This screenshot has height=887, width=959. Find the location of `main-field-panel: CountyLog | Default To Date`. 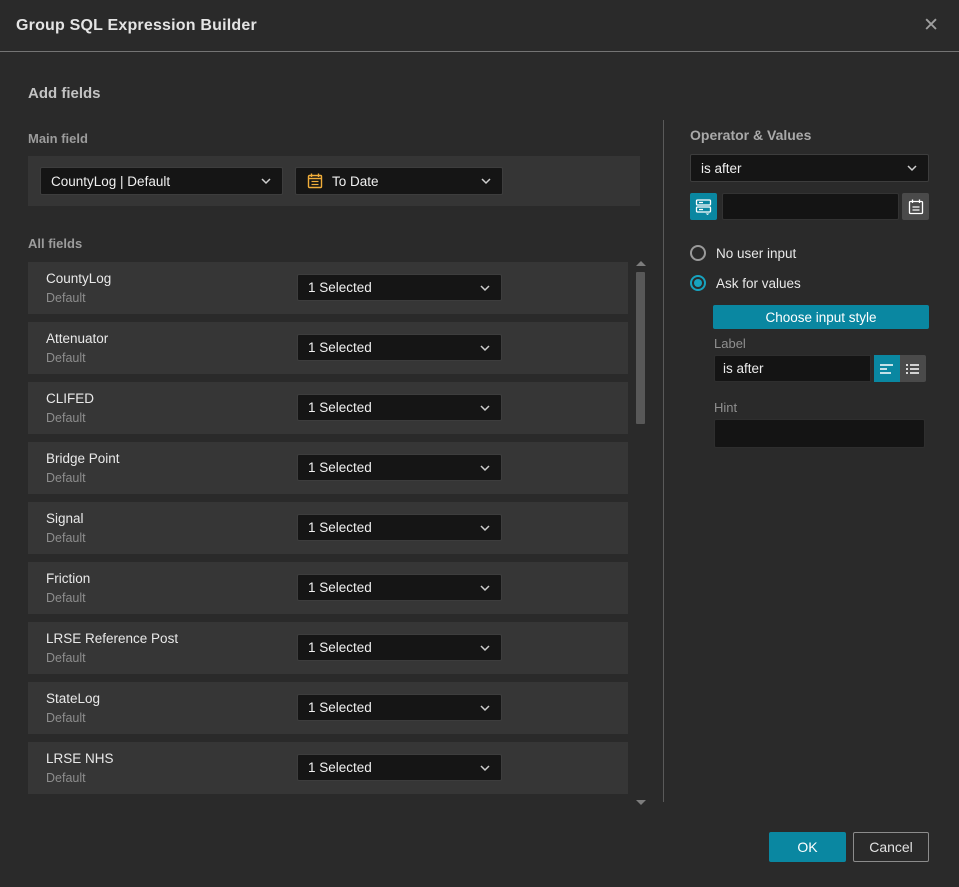

main-field-panel: CountyLog | Default To Date is located at coordinates (334, 181).